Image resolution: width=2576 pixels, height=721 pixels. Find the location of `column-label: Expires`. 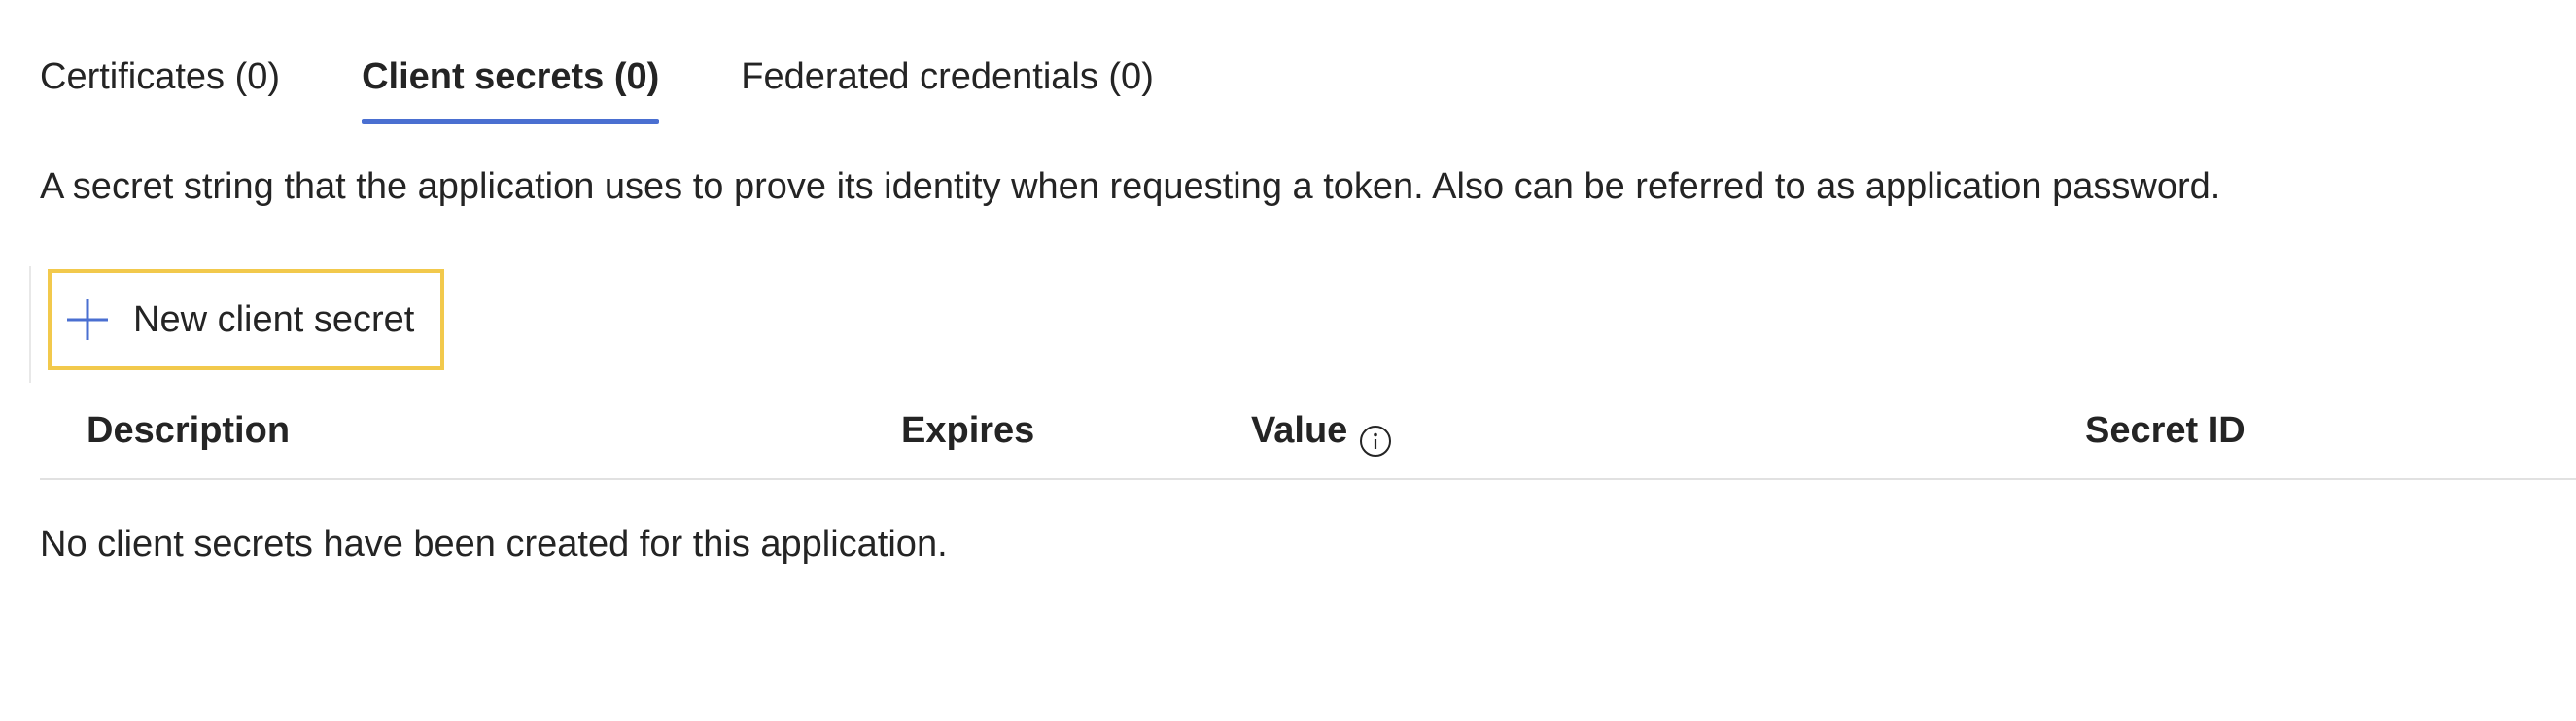

column-label: Expires is located at coordinates (968, 430).